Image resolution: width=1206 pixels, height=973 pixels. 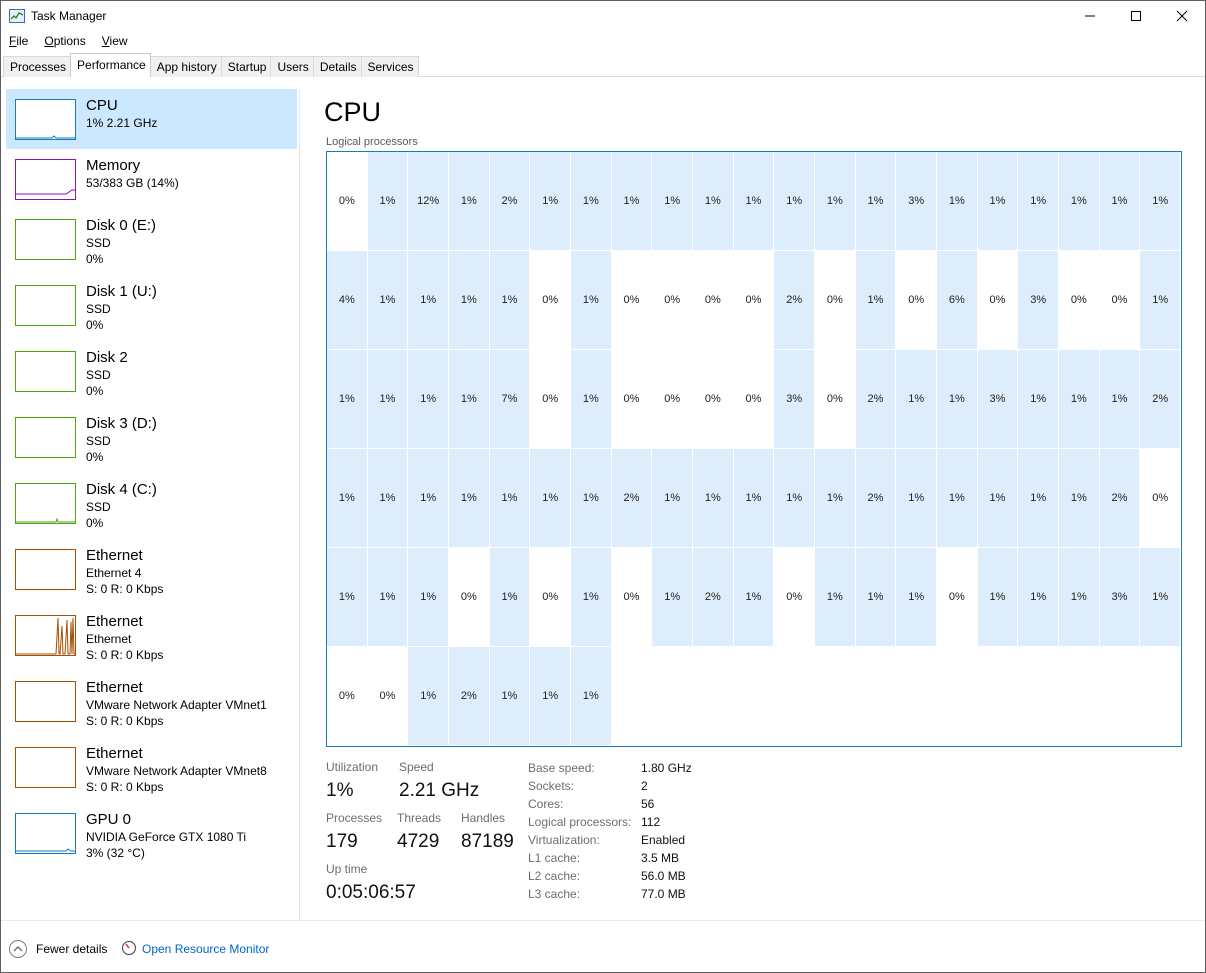 I want to click on sidebar-item-ethernet: Ethernet Ethernet S: 0 R: 0 Kbps, so click(x=151, y=635).